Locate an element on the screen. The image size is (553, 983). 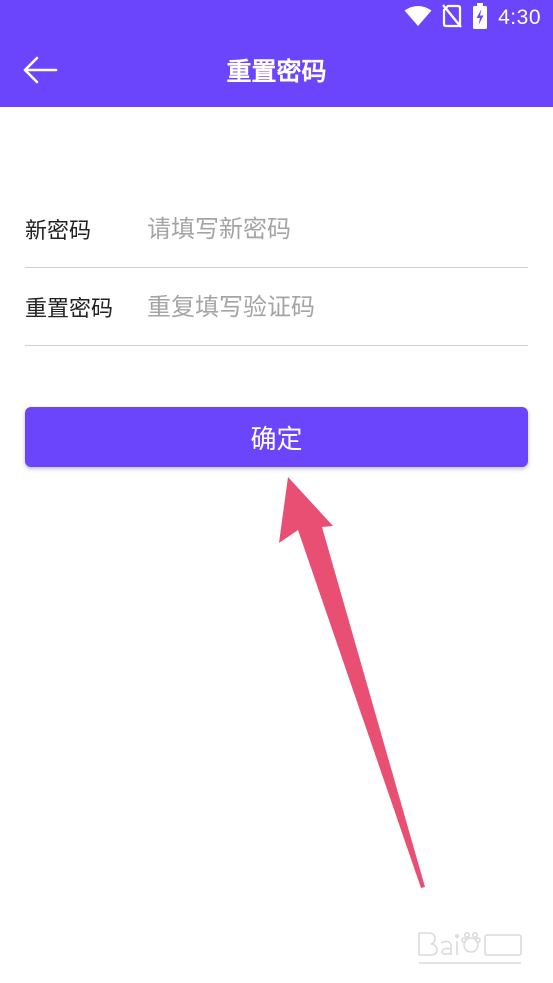
status-time: 4:30 is located at coordinates (519, 17).